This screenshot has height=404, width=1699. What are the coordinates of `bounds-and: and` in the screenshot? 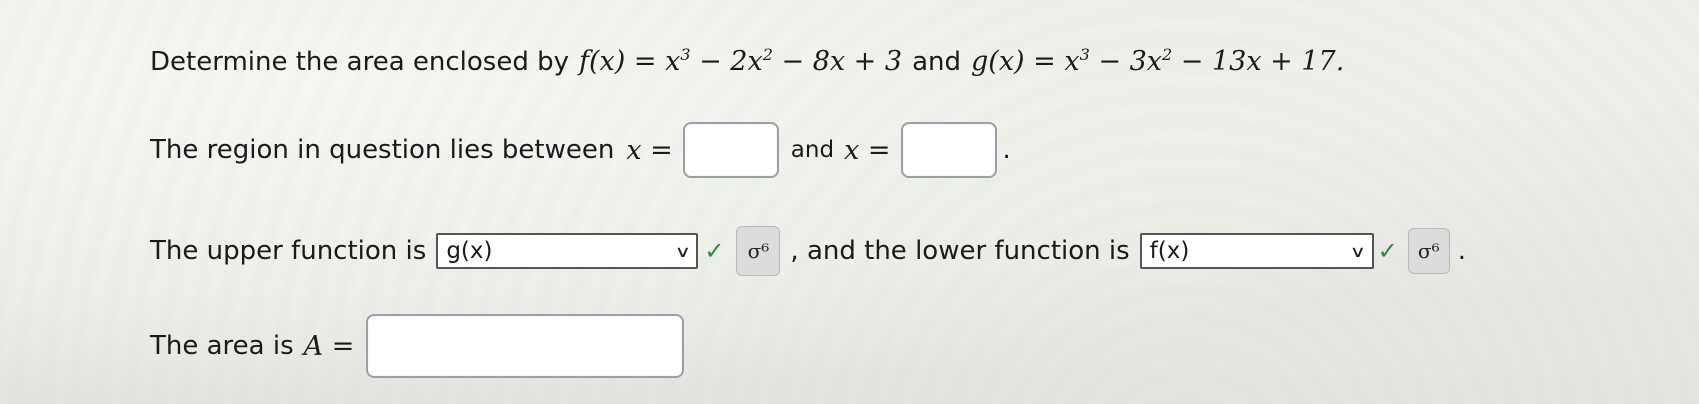 It's located at (812, 150).